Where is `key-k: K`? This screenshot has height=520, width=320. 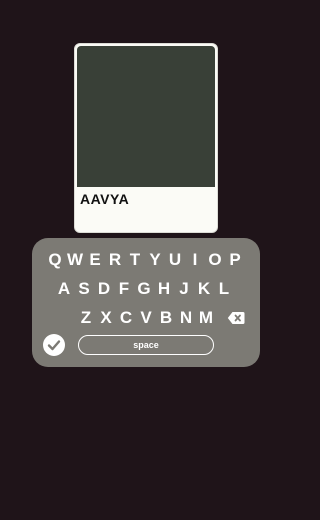 key-k: K is located at coordinates (204, 289).